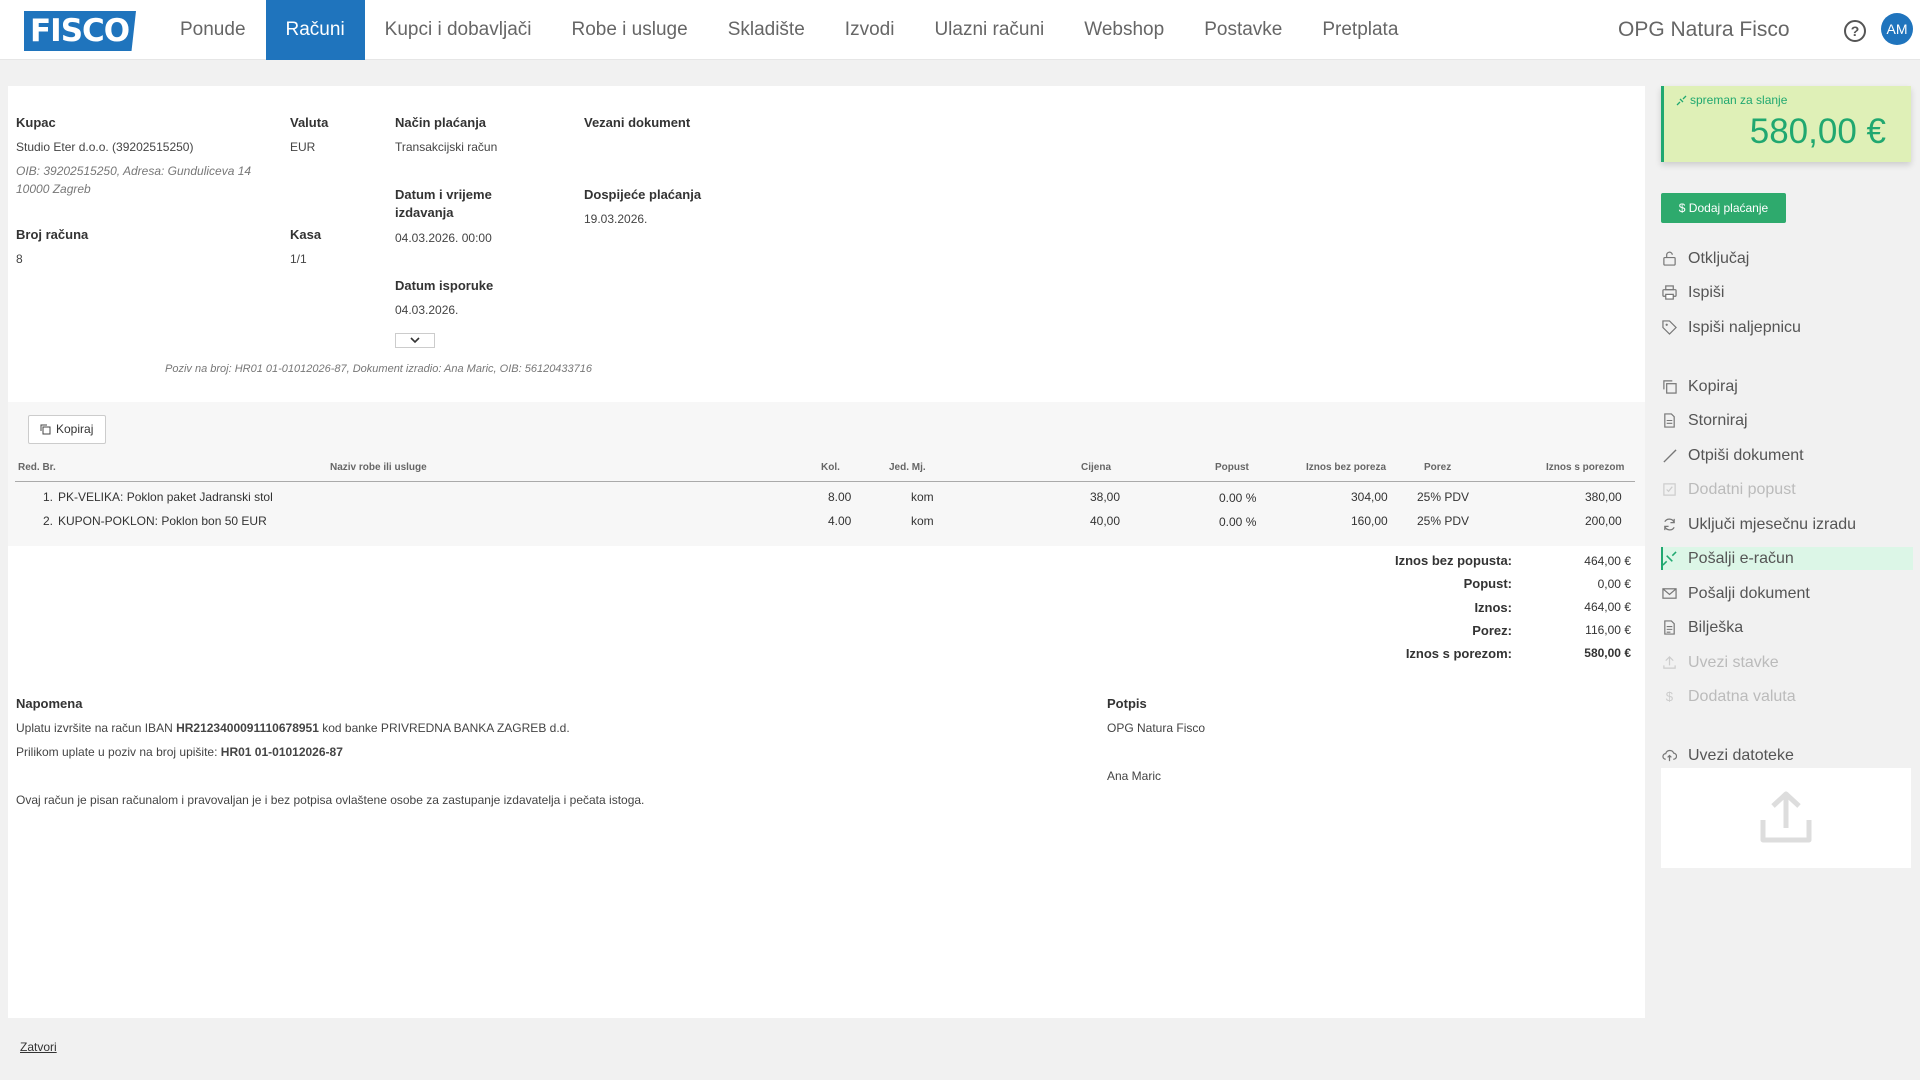  I want to click on action-posalji-dokument: Pošalji dokument, so click(1787, 593).